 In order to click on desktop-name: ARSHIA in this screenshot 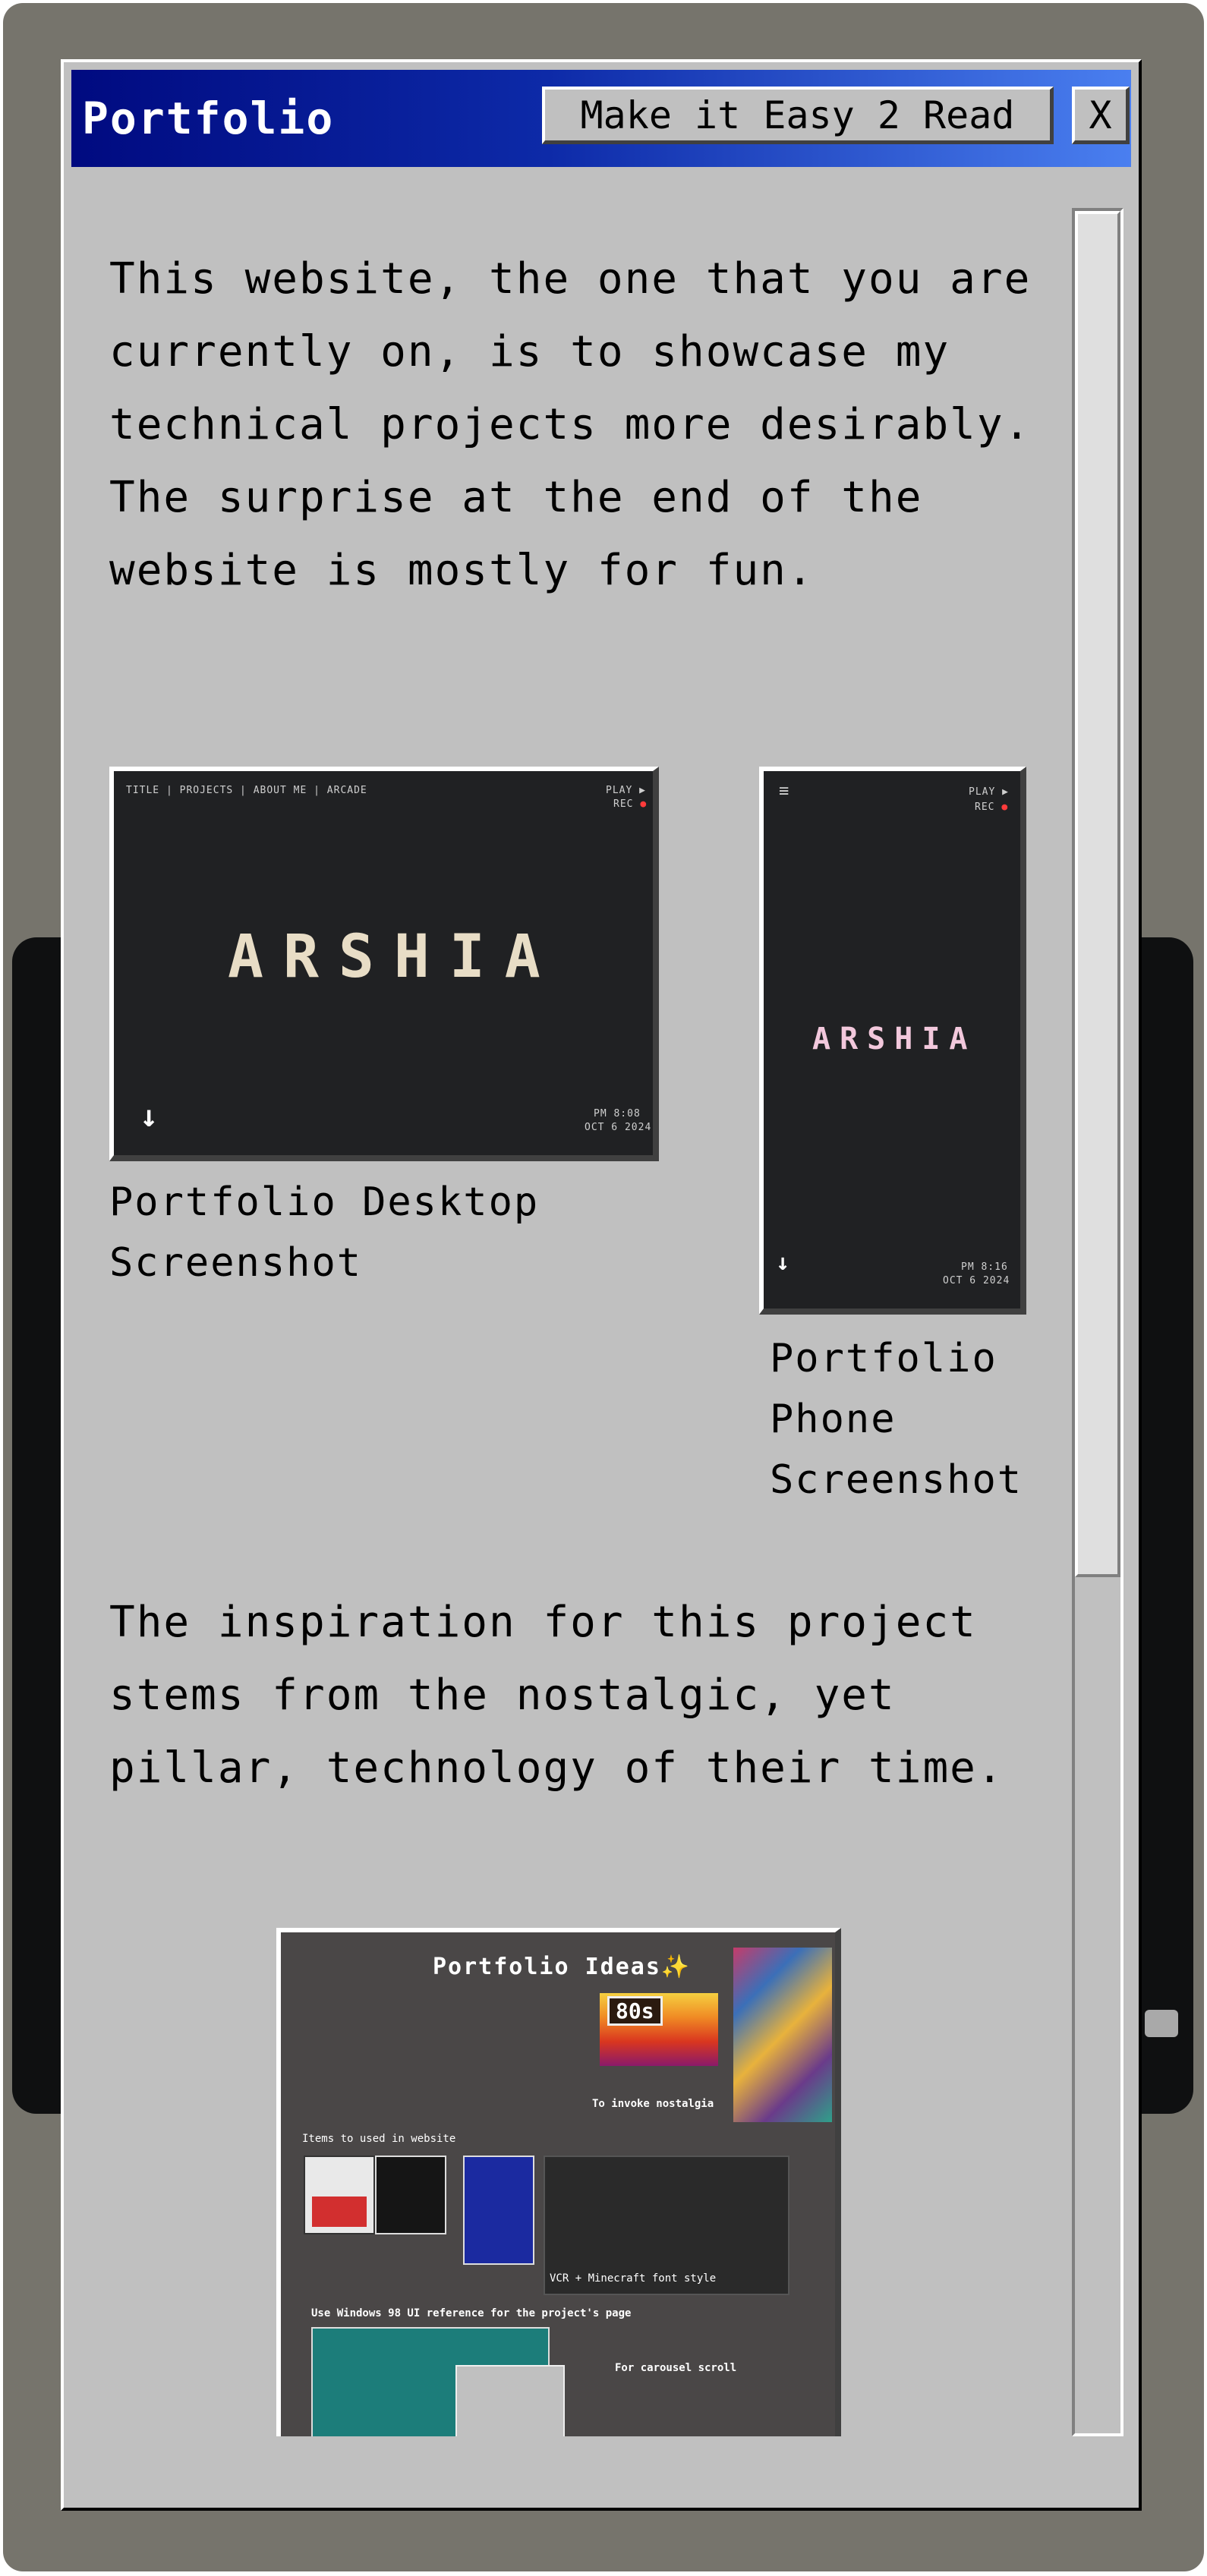, I will do `click(394, 957)`.